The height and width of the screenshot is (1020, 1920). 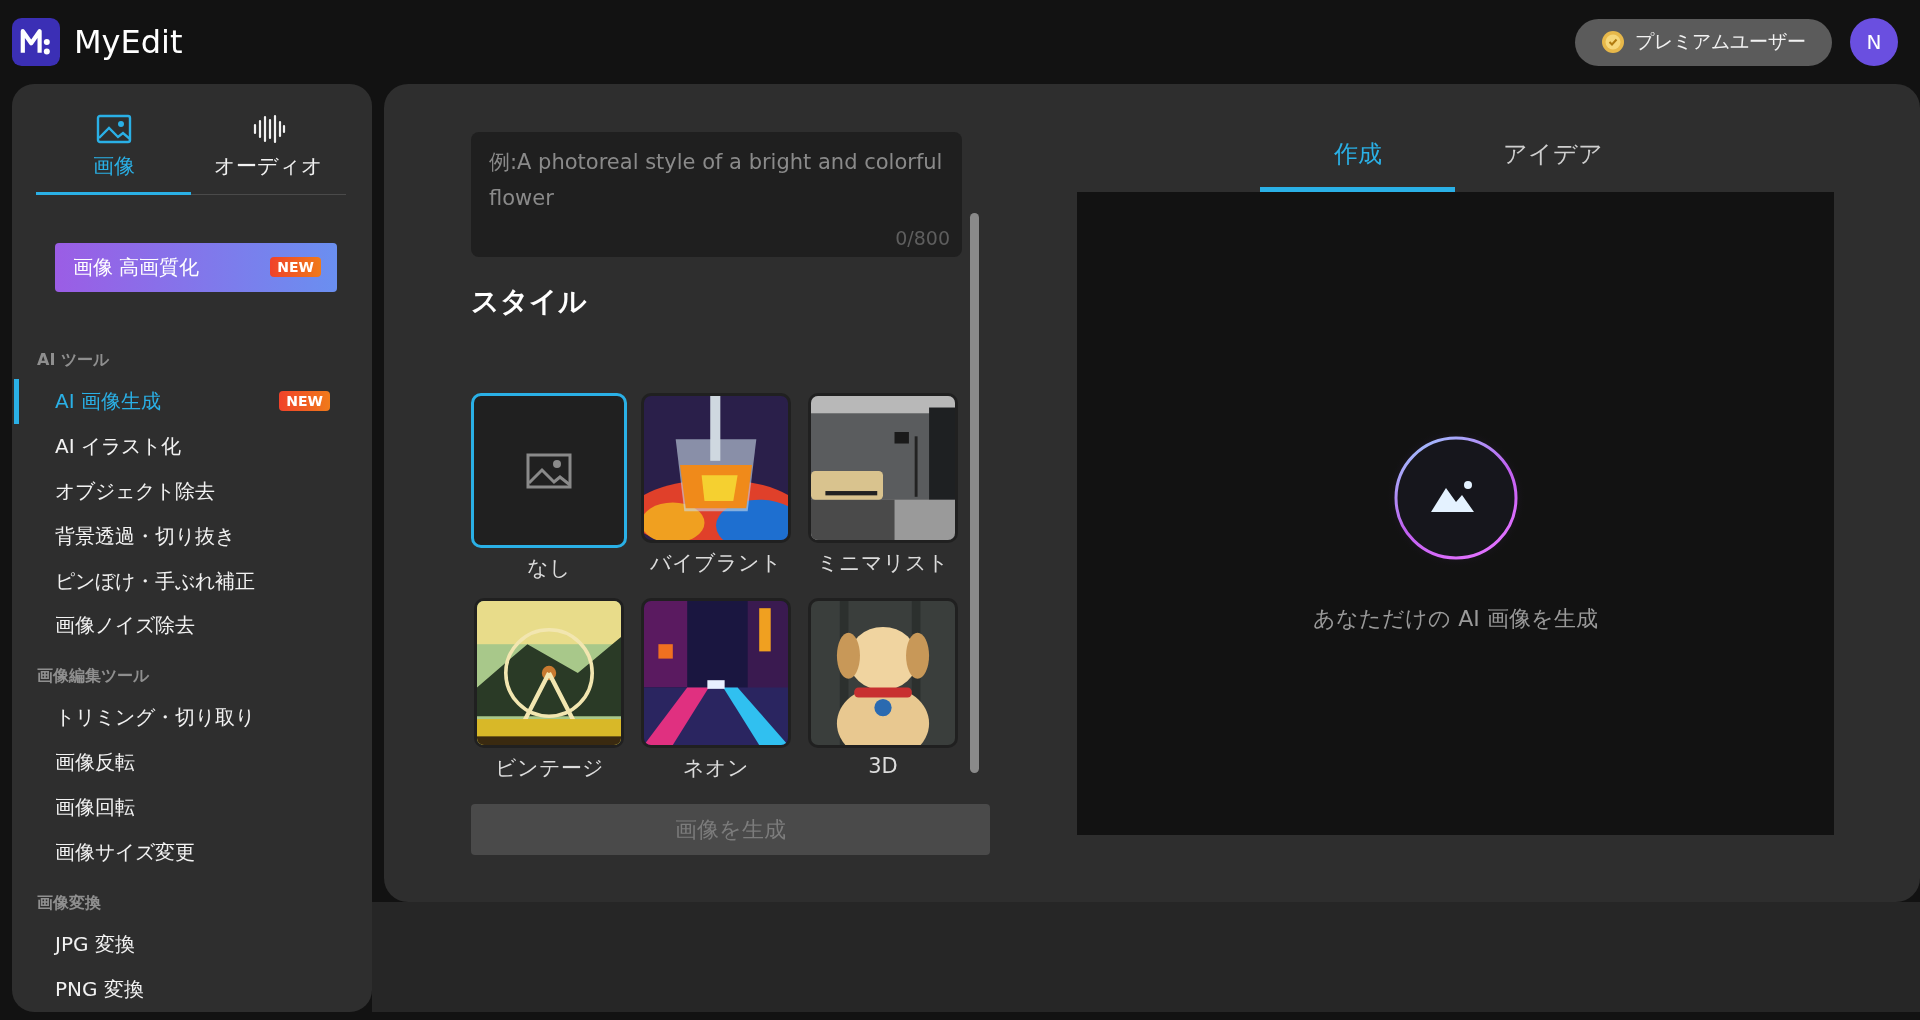 What do you see at coordinates (186, 401) in the screenshot?
I see `sidebar-item: AI 画像生成 NEW` at bounding box center [186, 401].